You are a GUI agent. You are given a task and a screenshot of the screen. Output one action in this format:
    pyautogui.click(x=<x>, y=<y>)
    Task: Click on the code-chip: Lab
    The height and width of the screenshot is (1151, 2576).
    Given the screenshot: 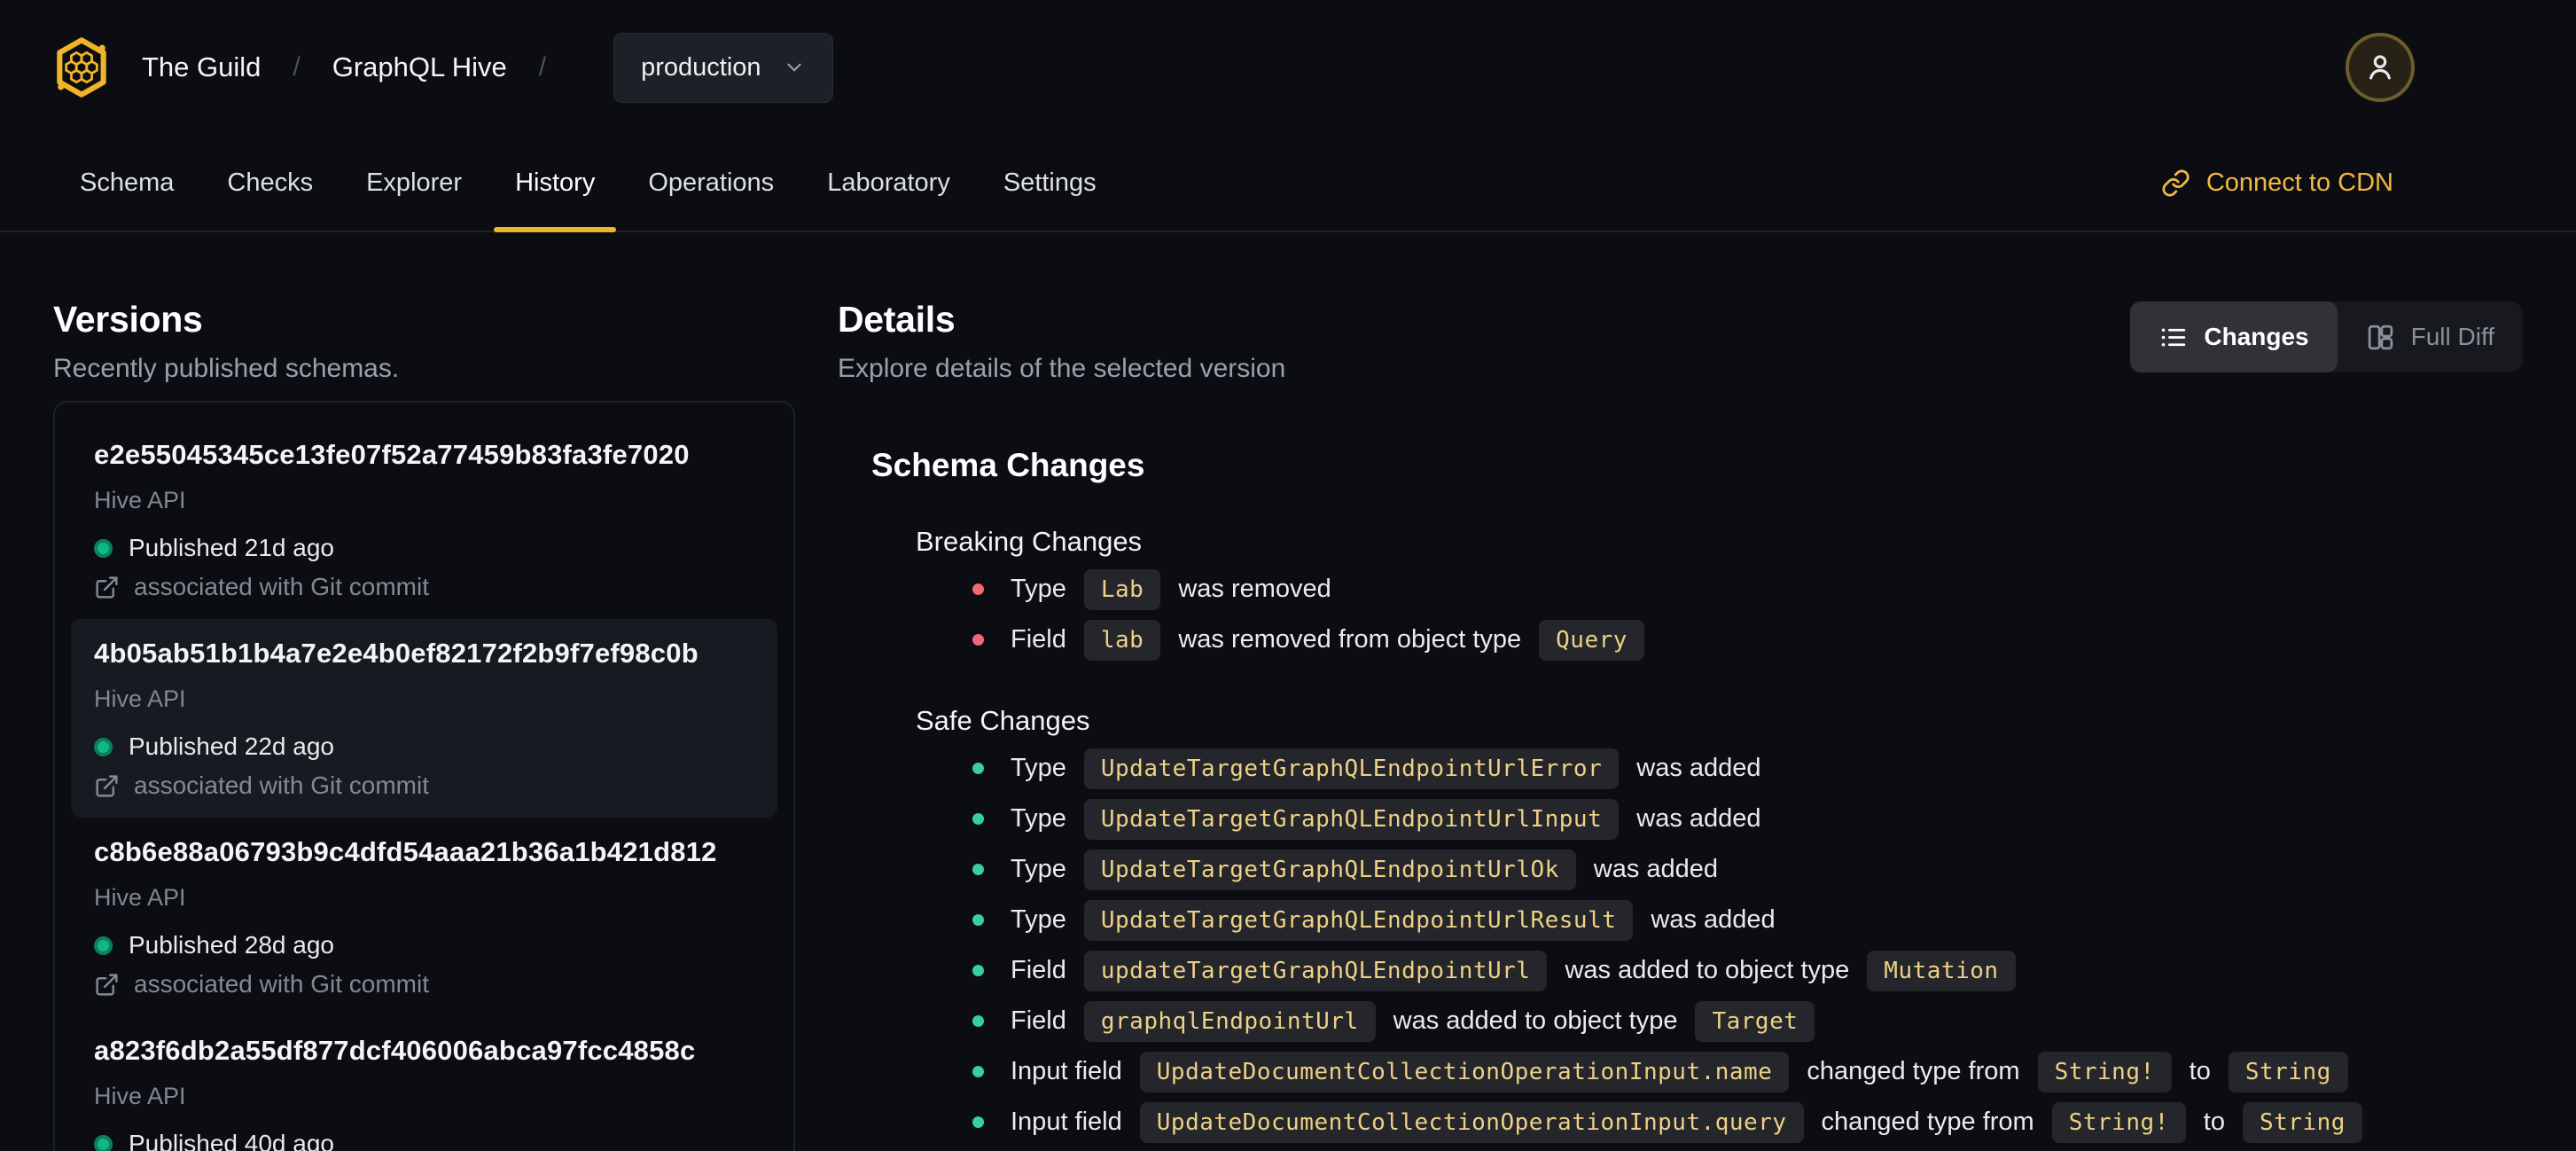 What is the action you would take?
    pyautogui.click(x=1122, y=589)
    